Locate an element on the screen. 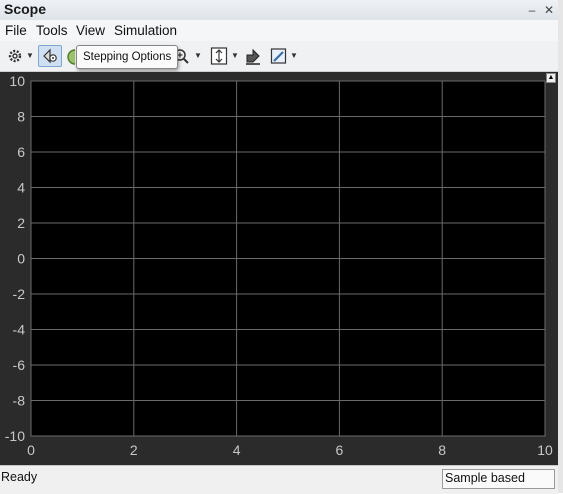 The width and height of the screenshot is (563, 494). autoscale-icon is located at coordinates (219, 56).